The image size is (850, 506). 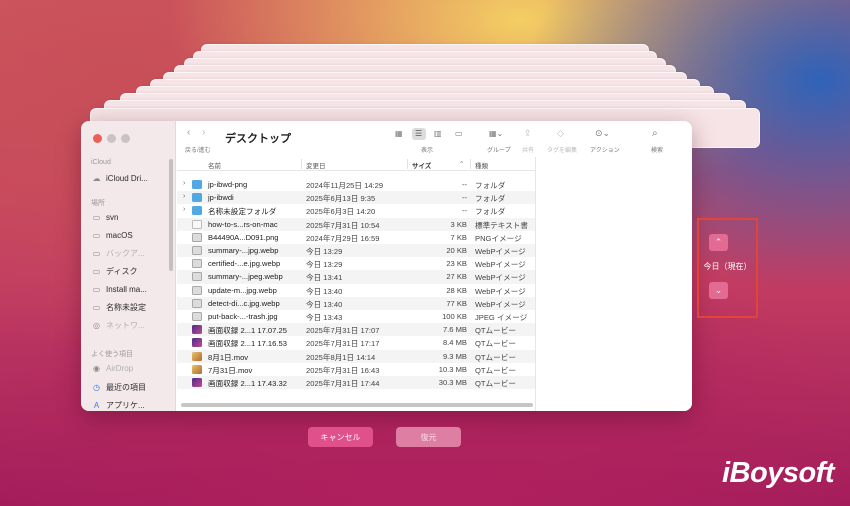 I want to click on back-icon: ‹, so click(x=188, y=132).